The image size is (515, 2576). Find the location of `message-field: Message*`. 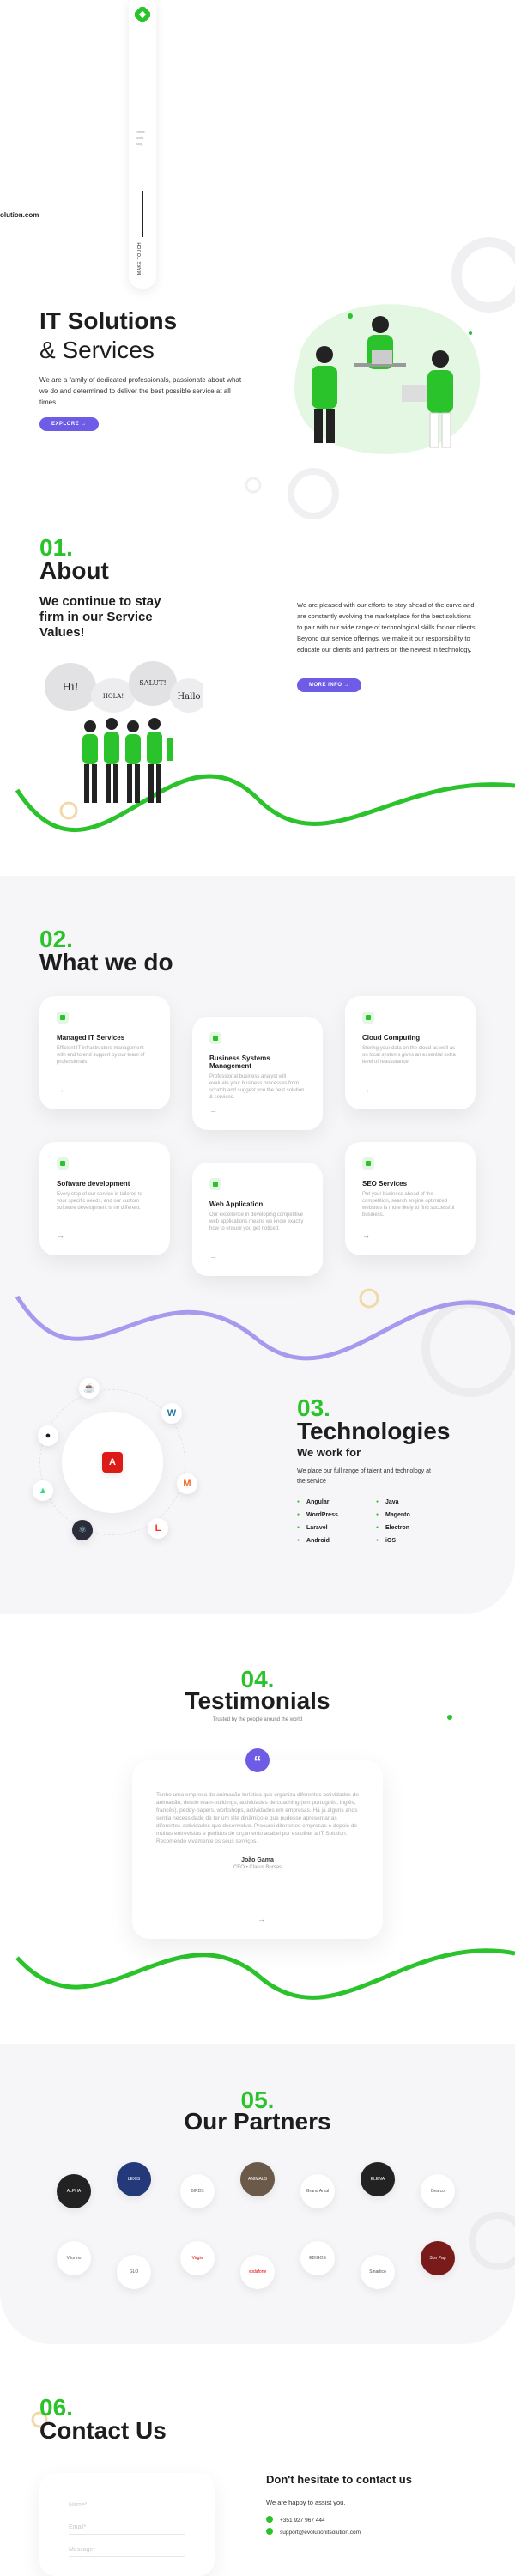

message-field: Message* is located at coordinates (127, 2552).